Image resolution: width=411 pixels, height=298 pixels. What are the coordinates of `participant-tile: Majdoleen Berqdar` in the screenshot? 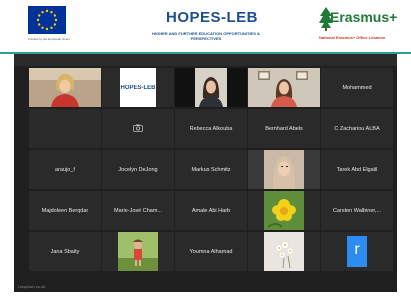 It's located at (65, 210).